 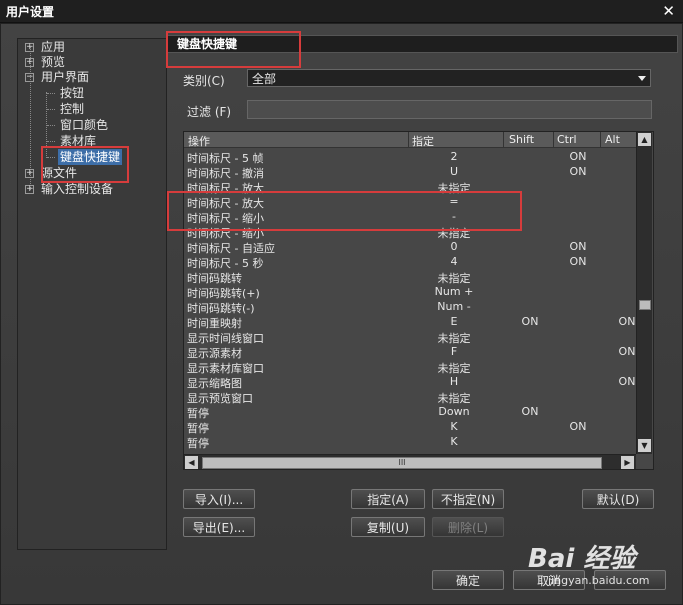 What do you see at coordinates (402, 463) in the screenshot?
I see `scroll-thumb: III` at bounding box center [402, 463].